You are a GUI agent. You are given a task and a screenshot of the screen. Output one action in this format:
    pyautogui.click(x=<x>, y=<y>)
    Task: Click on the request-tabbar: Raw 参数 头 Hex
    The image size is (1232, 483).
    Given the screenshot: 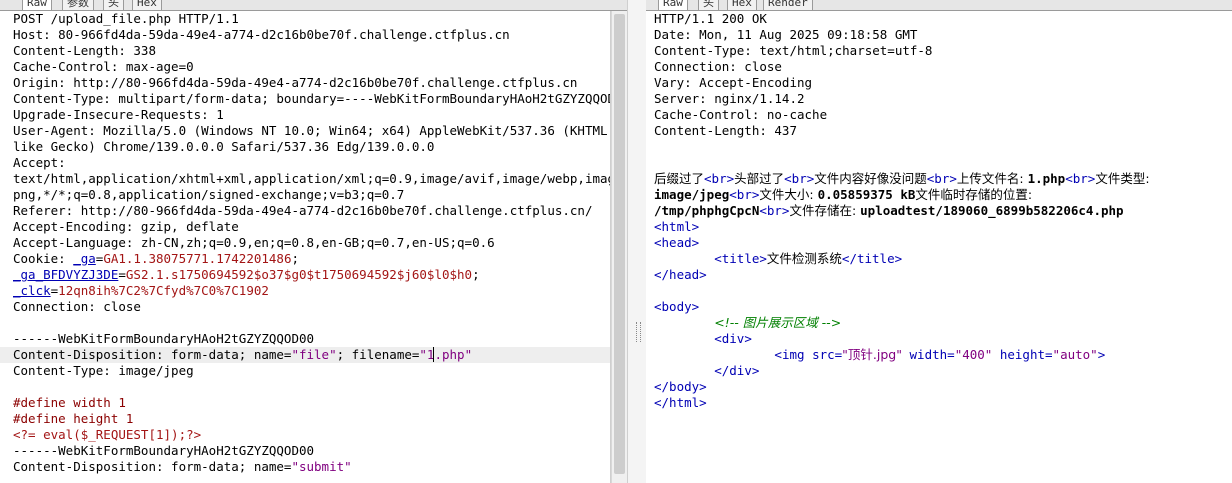 What is the action you would take?
    pyautogui.click(x=313, y=5)
    